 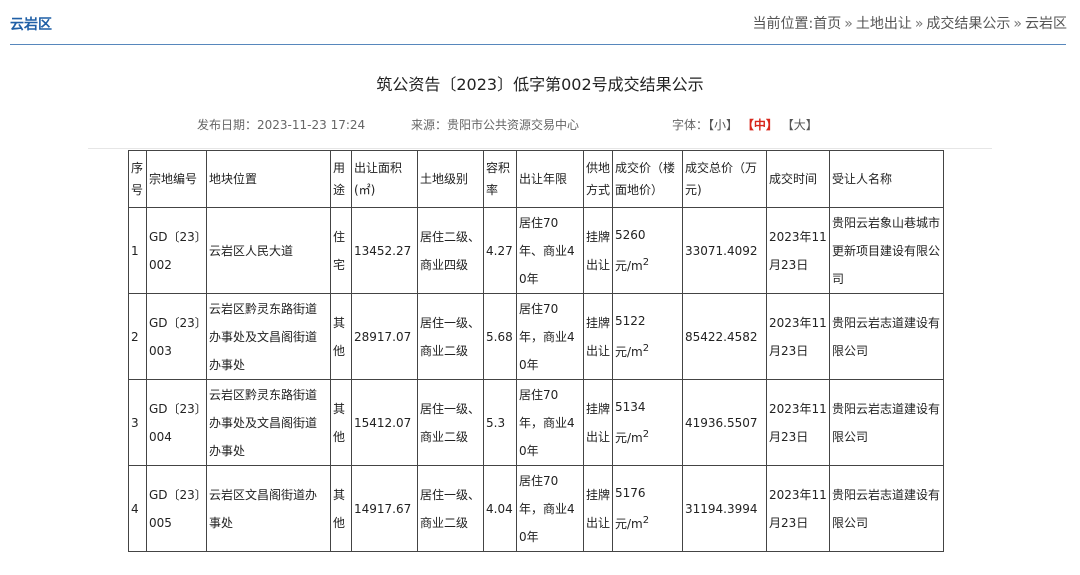 What do you see at coordinates (724, 422) in the screenshot?
I see `cell-total: 41936.5507` at bounding box center [724, 422].